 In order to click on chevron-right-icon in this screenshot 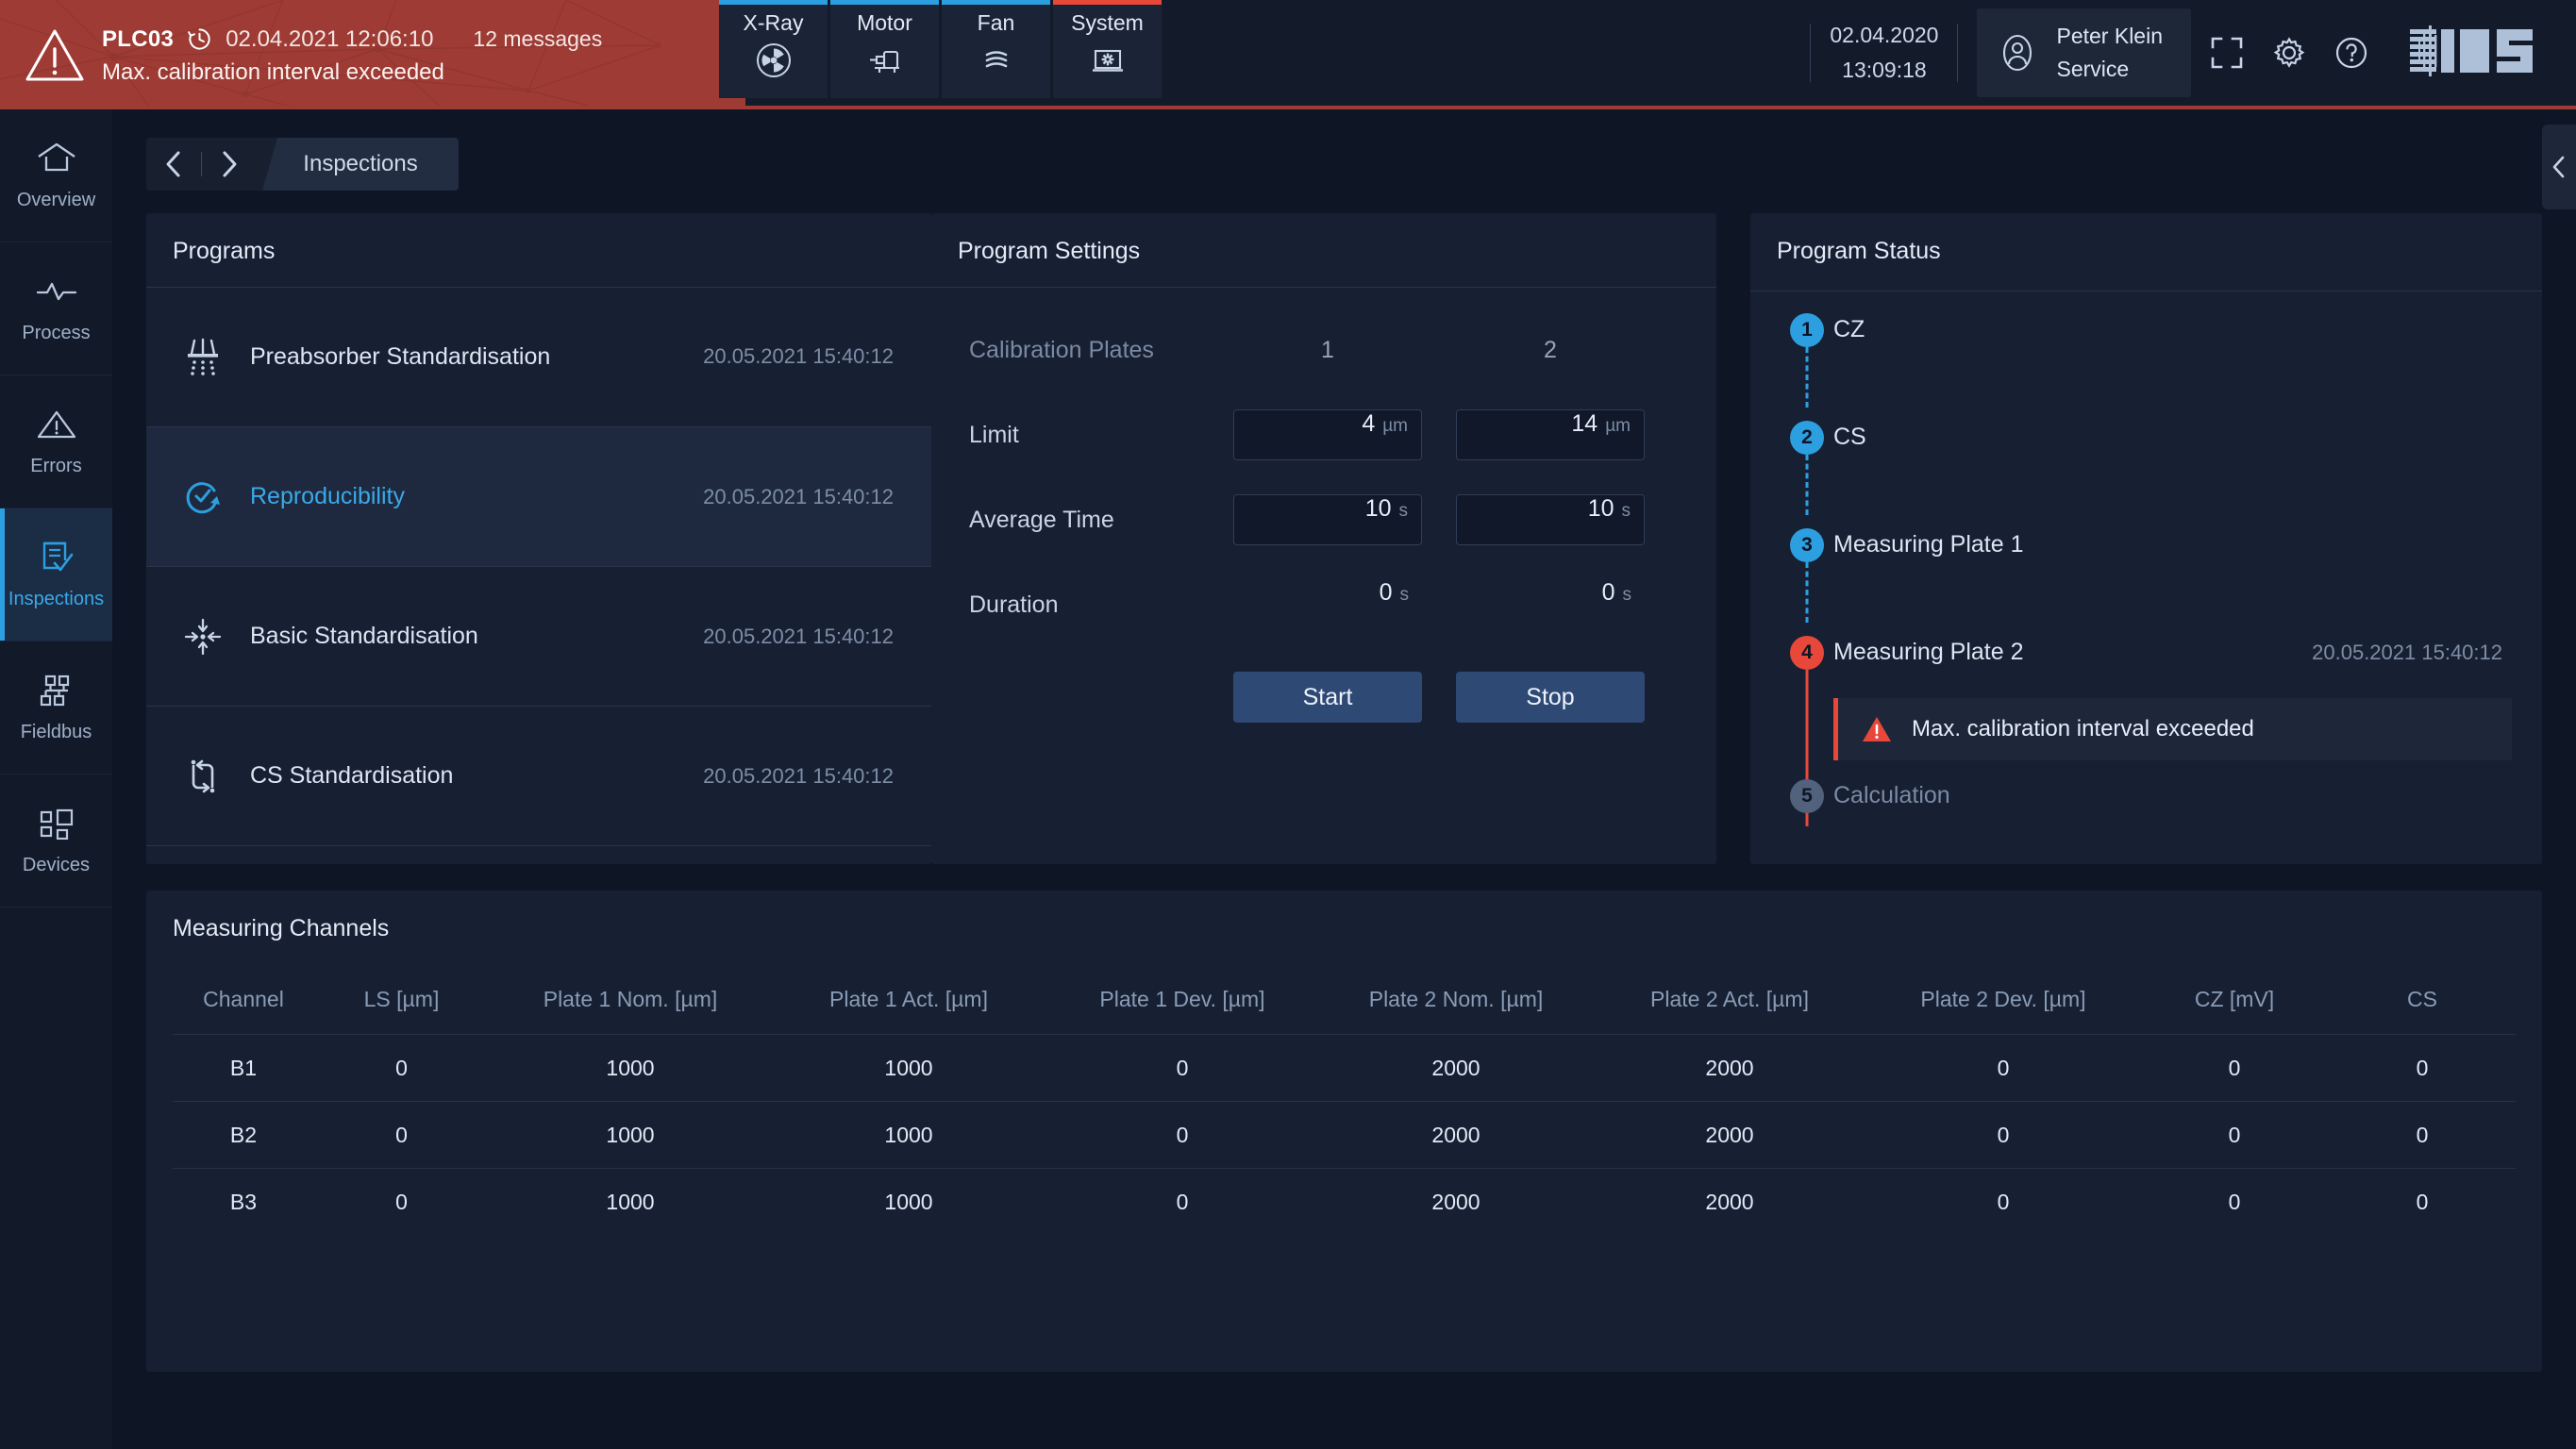, I will do `click(230, 164)`.